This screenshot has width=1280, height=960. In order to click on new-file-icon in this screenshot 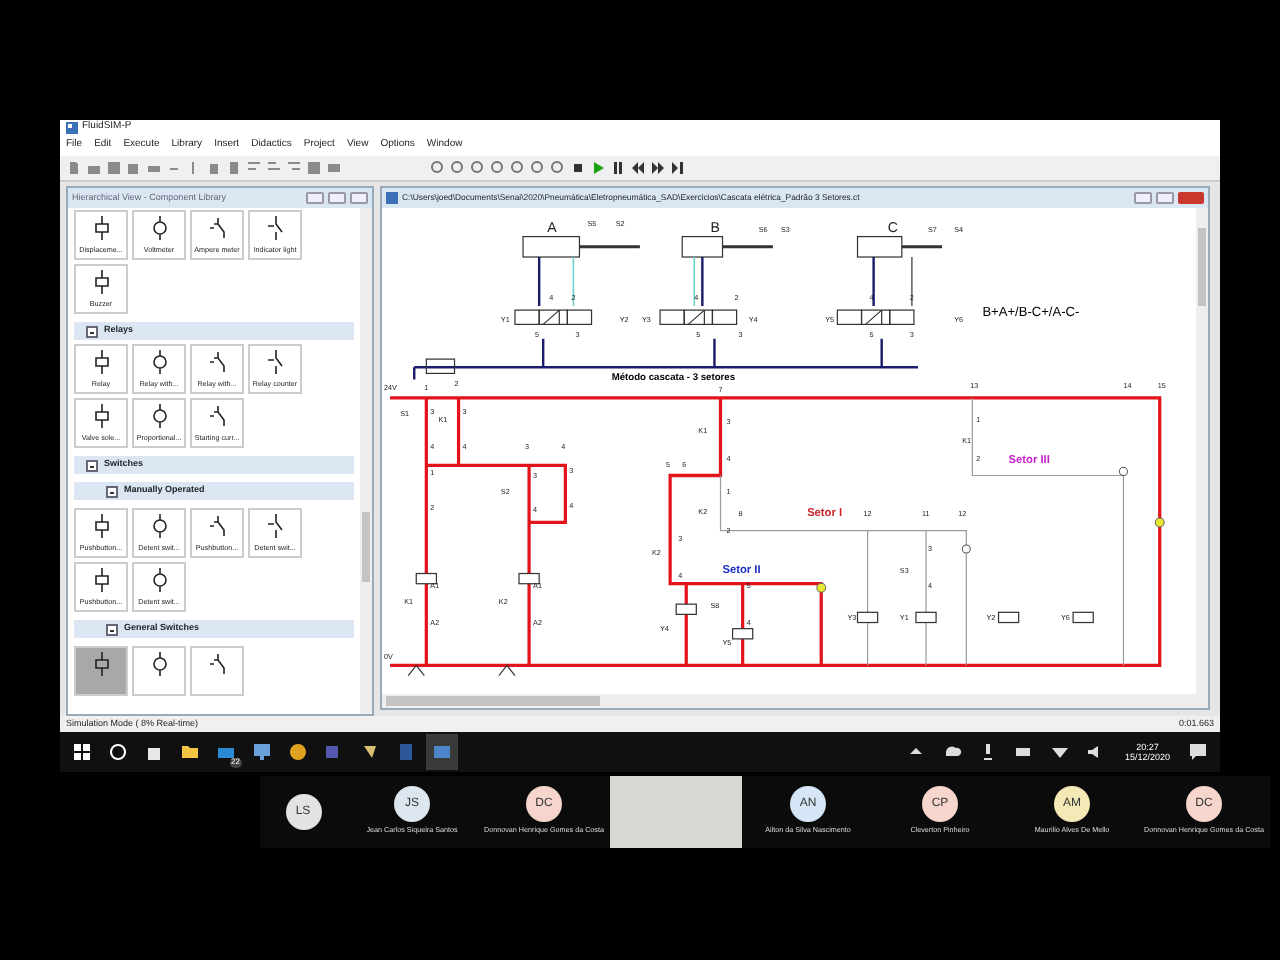, I will do `click(74, 168)`.